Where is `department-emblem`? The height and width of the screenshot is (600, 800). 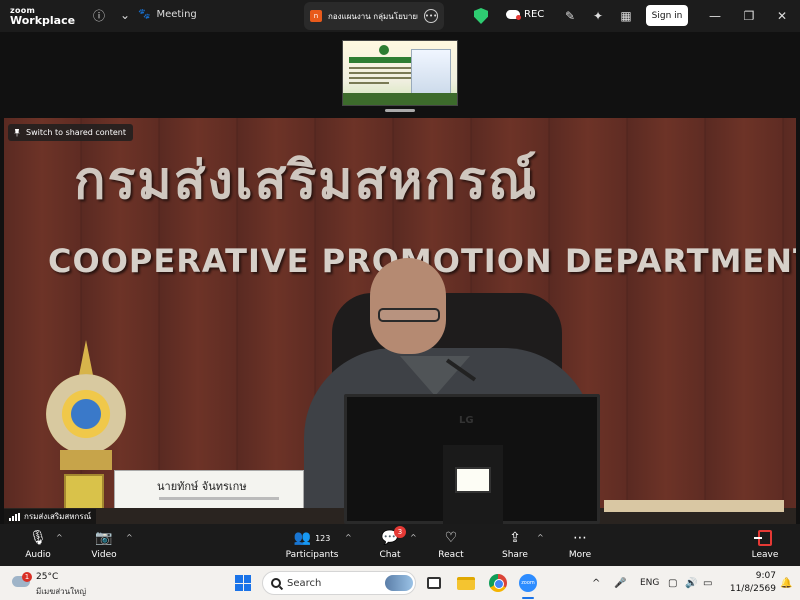 department-emblem is located at coordinates (86, 405).